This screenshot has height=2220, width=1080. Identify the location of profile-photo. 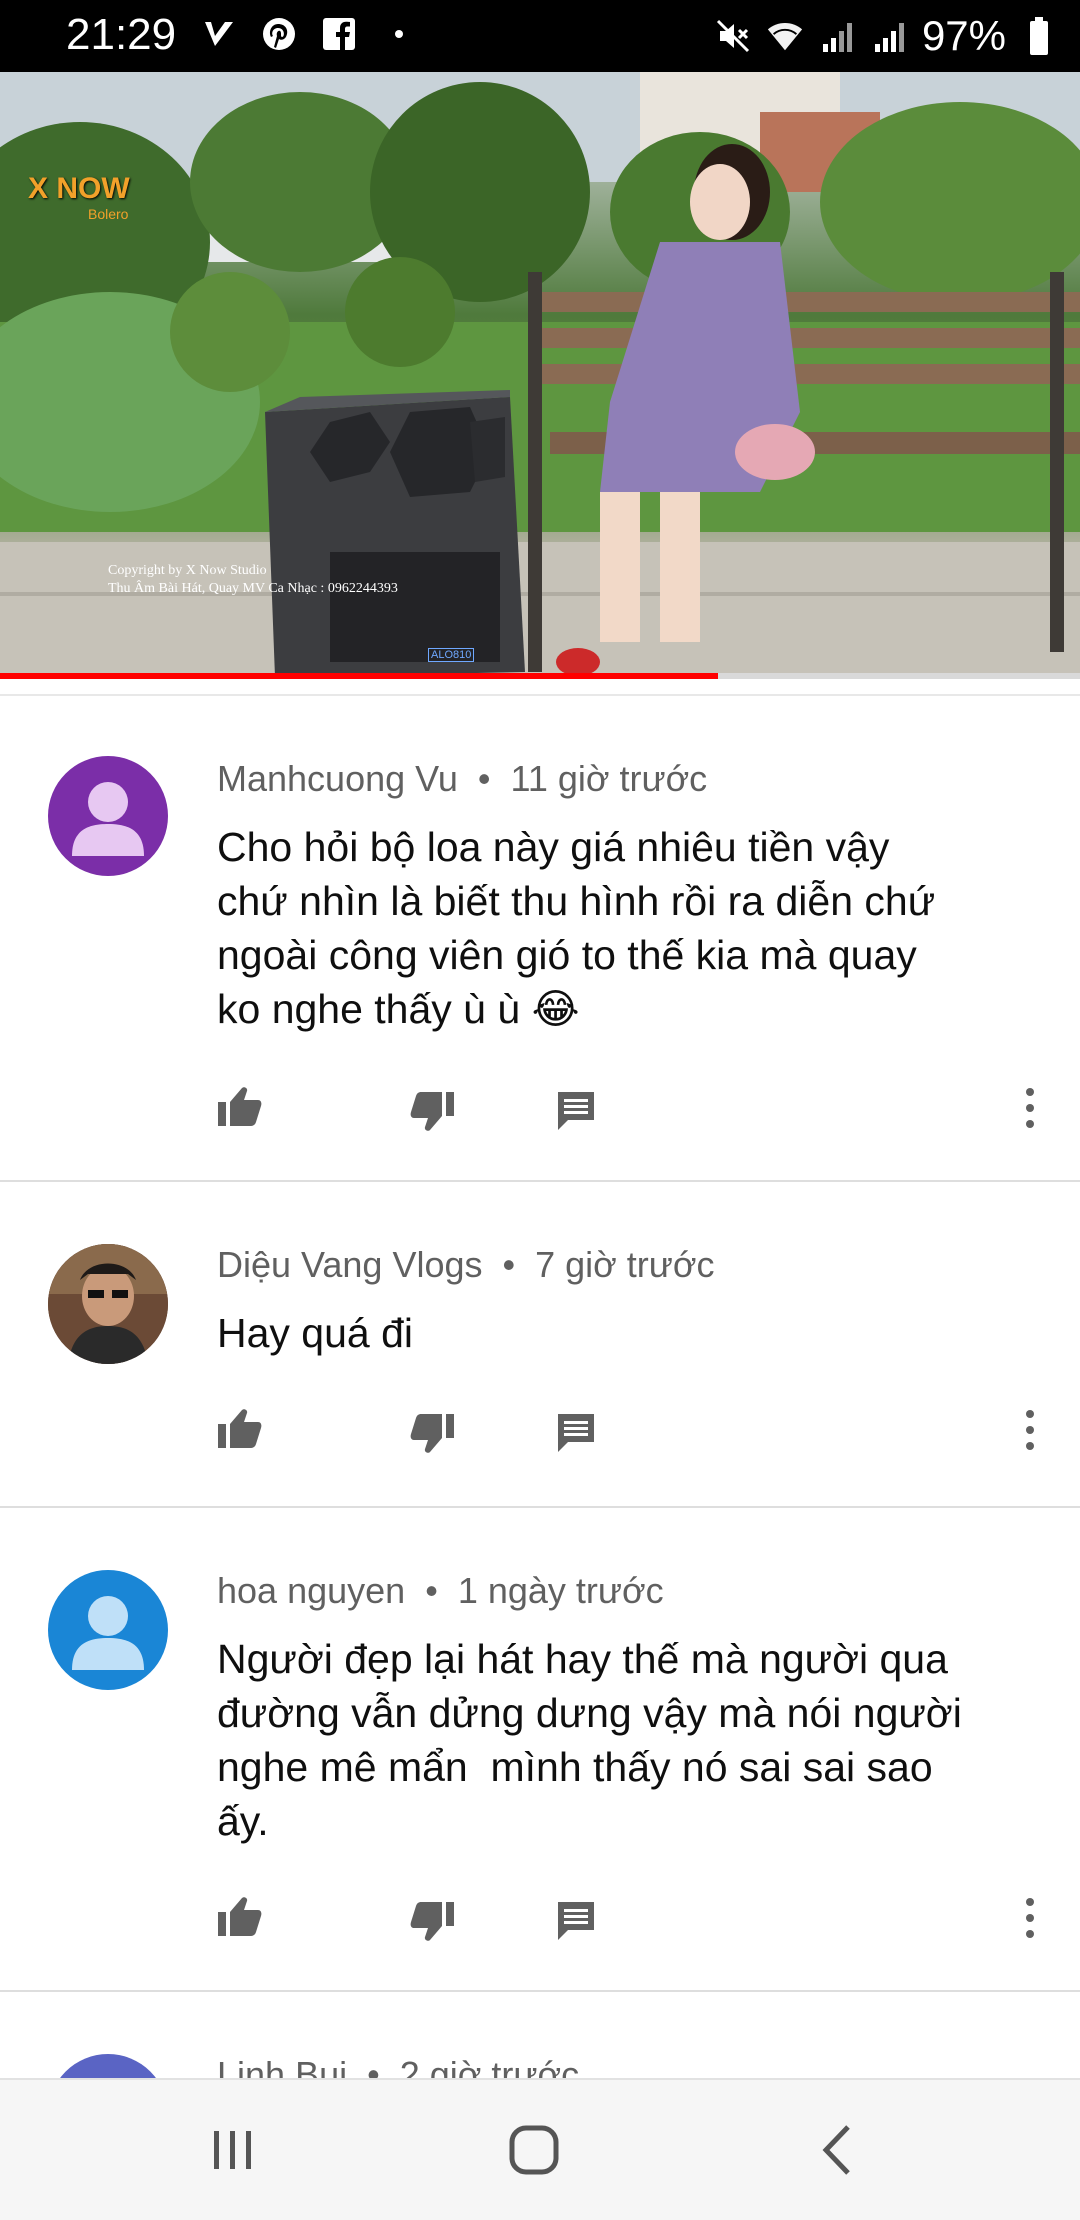
(108, 1304).